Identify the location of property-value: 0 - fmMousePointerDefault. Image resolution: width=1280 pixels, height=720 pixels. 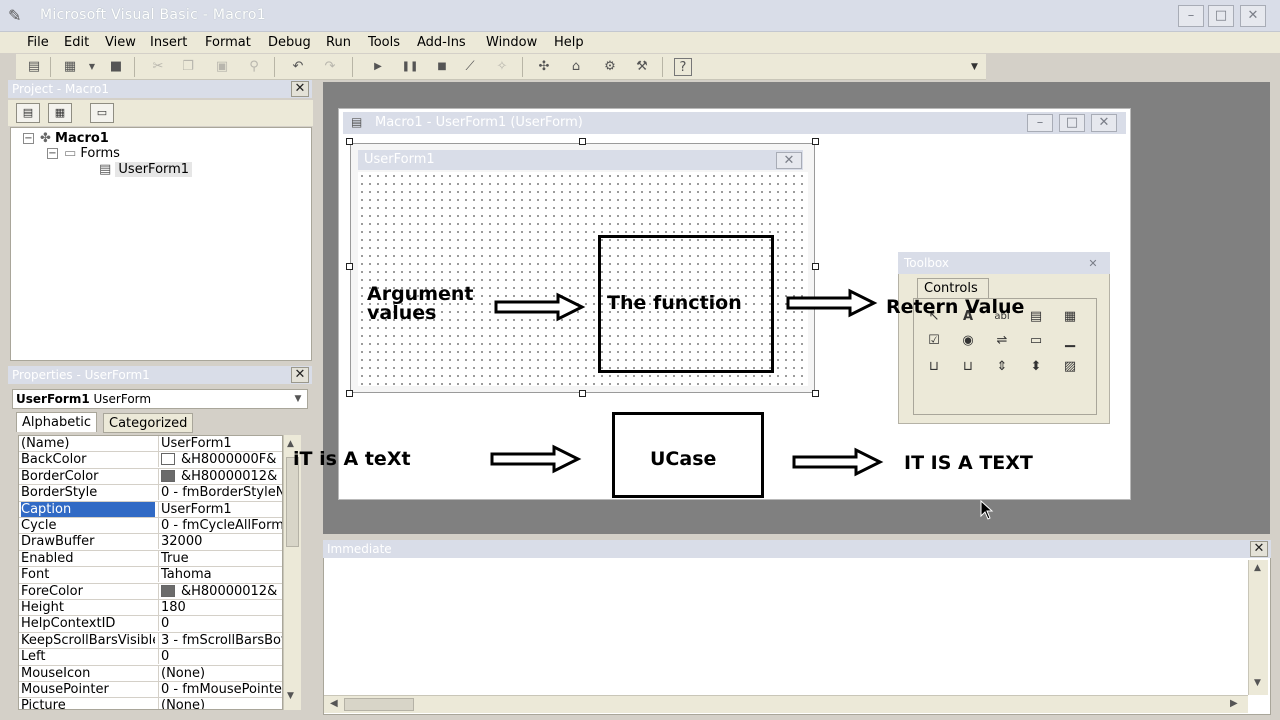
(220, 689).